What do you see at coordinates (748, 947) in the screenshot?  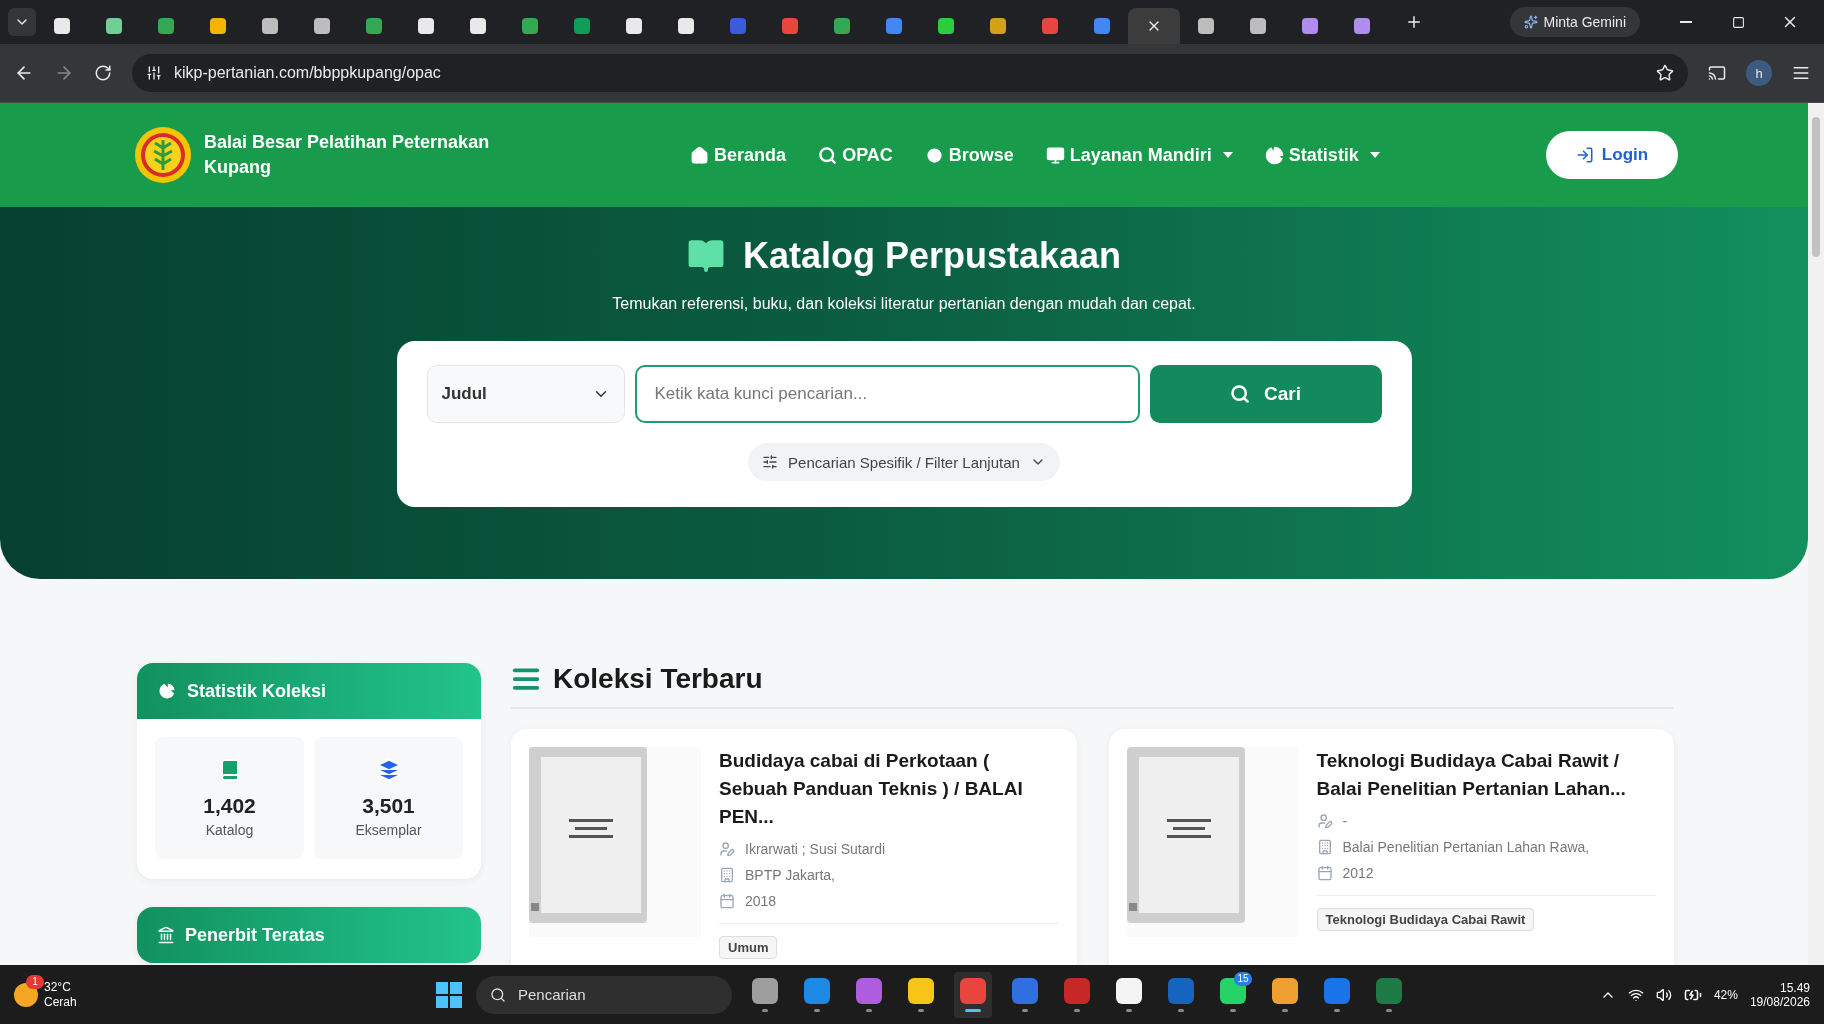 I see `subject-tag: Umum` at bounding box center [748, 947].